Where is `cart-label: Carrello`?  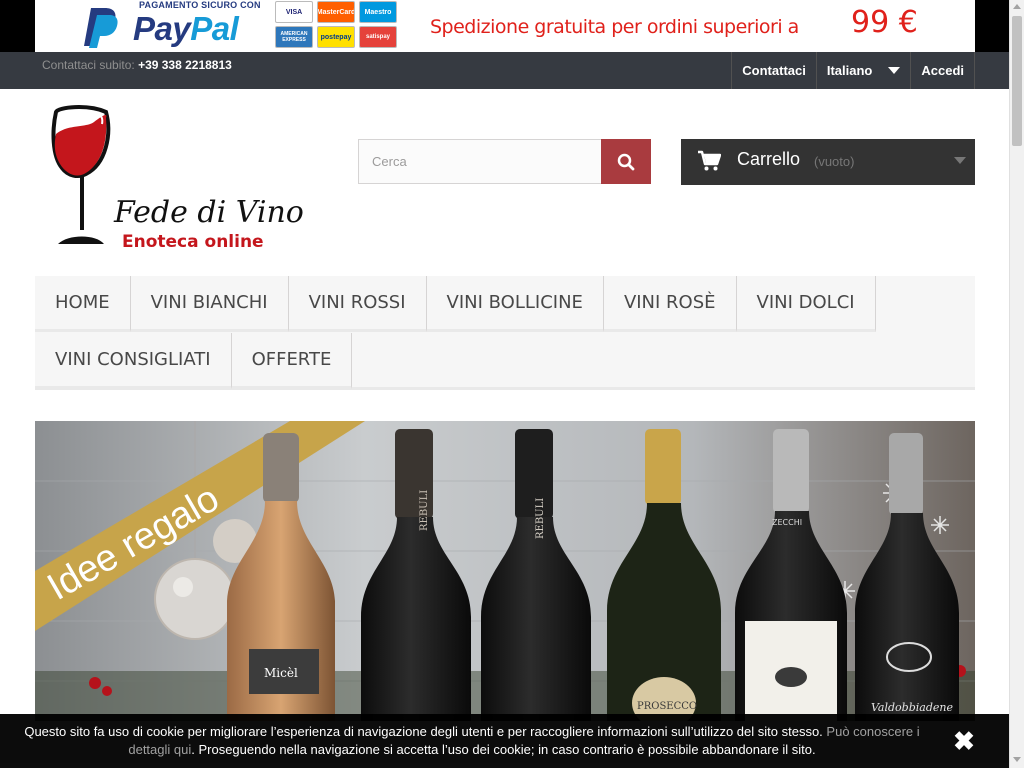 cart-label: Carrello is located at coordinates (769, 159).